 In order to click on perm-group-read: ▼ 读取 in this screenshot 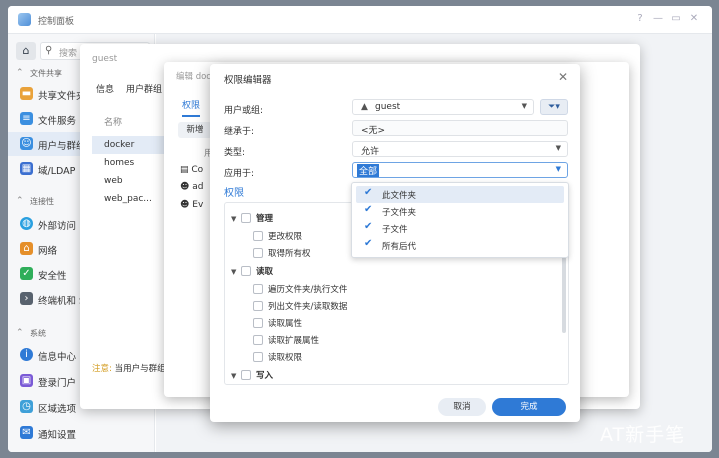, I will do `click(252, 271)`.